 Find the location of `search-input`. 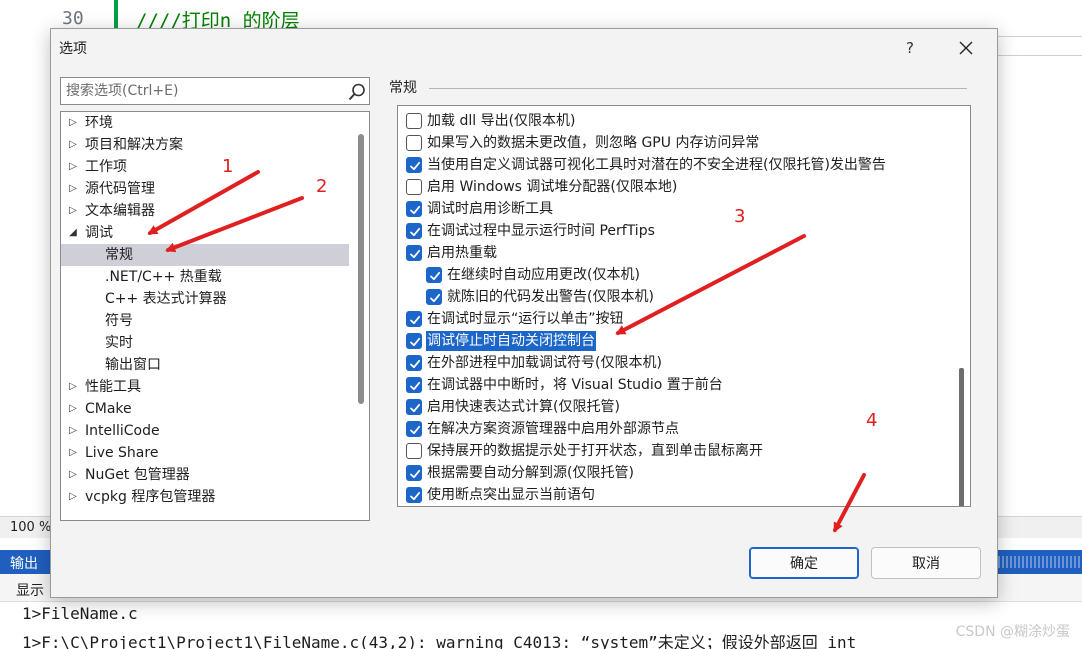

search-input is located at coordinates (201, 91).